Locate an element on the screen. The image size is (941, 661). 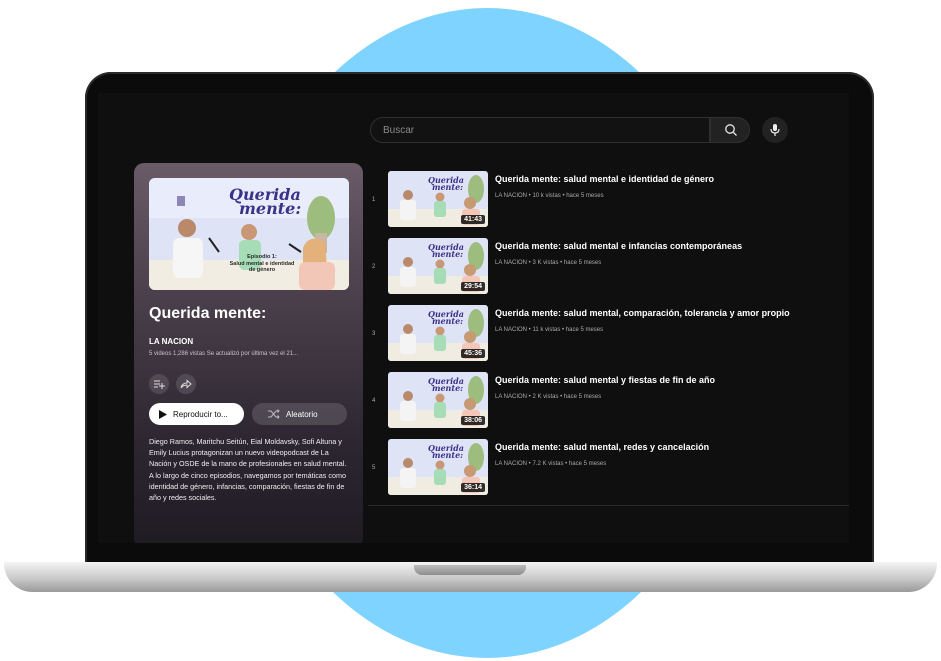
video-meta: LA NACION • 11 k vistas • hace 5 meses is located at coordinates (549, 330).